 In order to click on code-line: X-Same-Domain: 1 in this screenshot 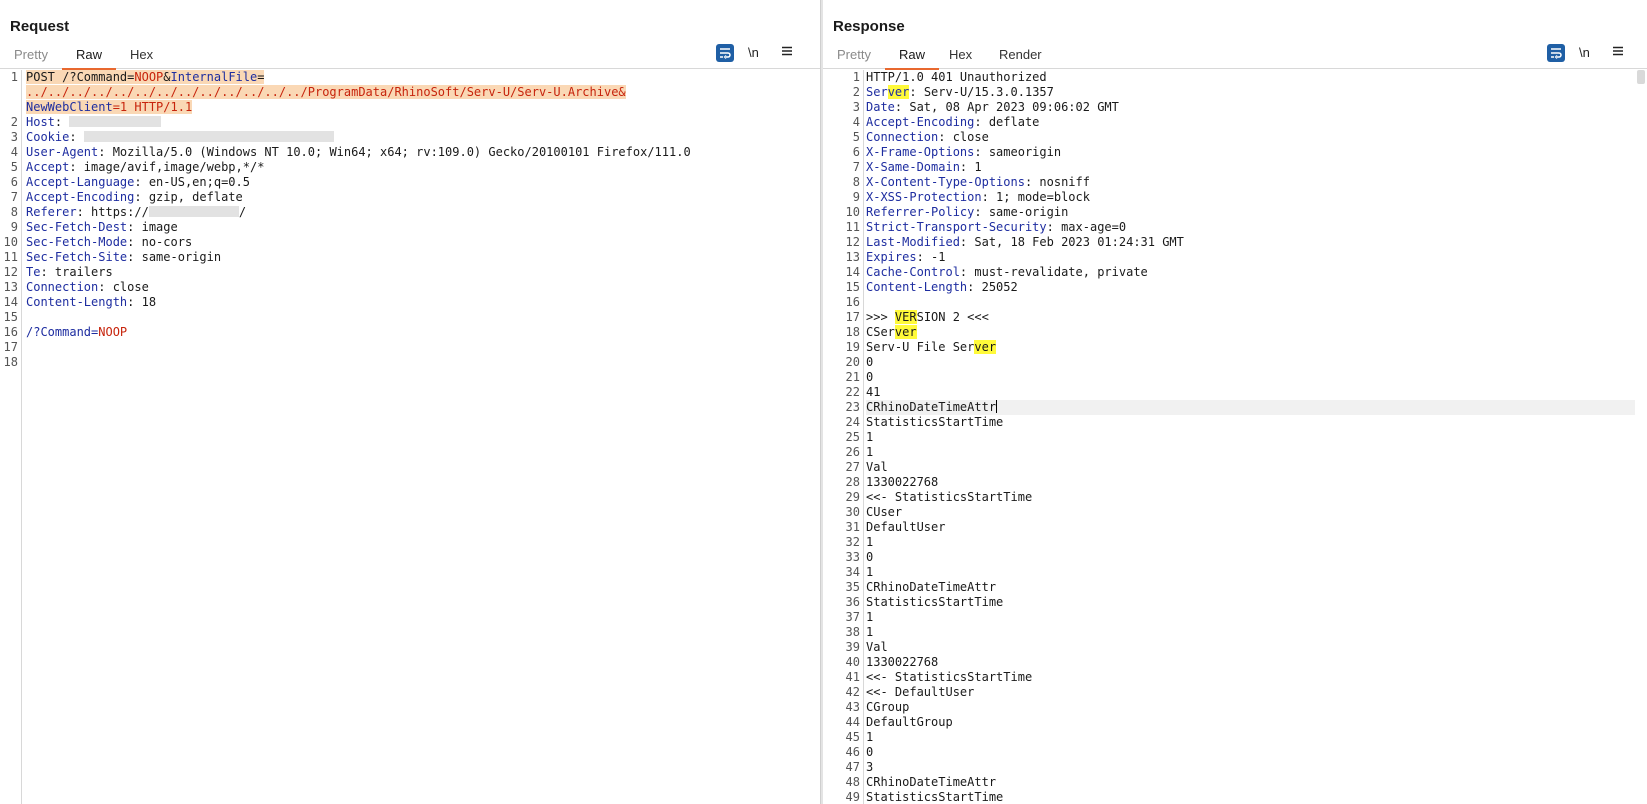, I will do `click(1250, 167)`.